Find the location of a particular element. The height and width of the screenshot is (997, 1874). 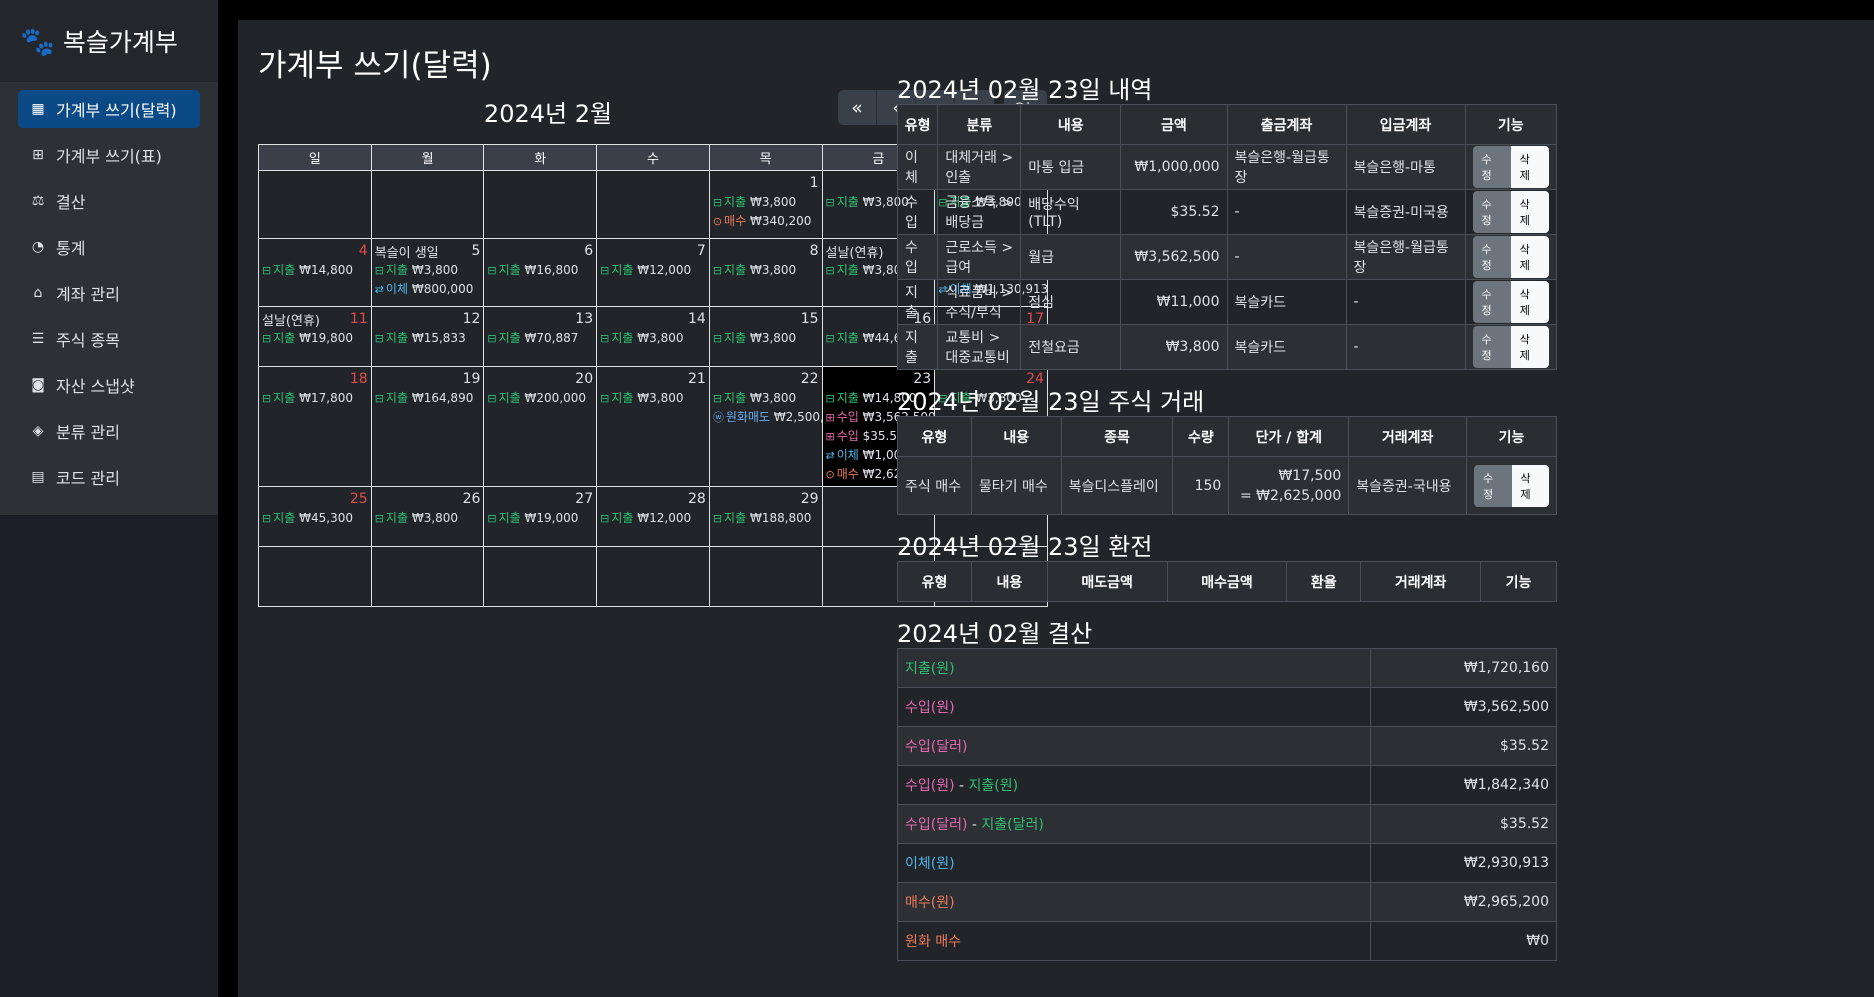

prev-year-button: « is located at coordinates (857, 107).